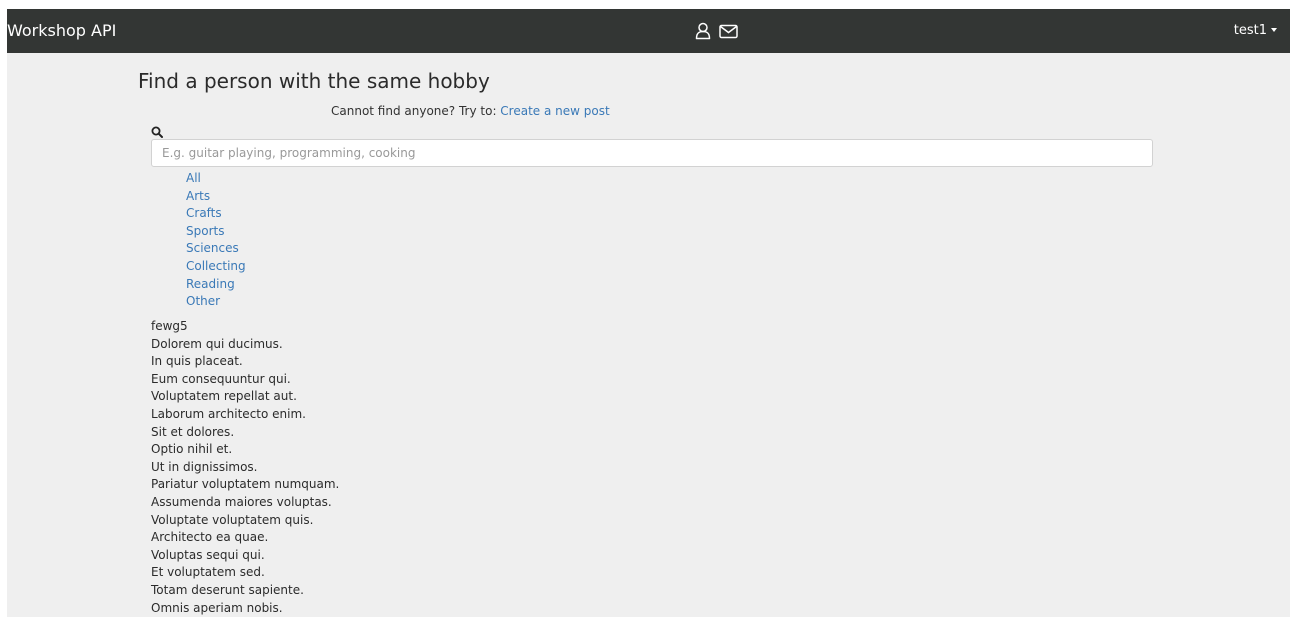 The width and height of the screenshot is (1290, 617). Describe the element at coordinates (232, 519) in the screenshot. I see `result-item: Voluptate voluptatem quis.` at that location.